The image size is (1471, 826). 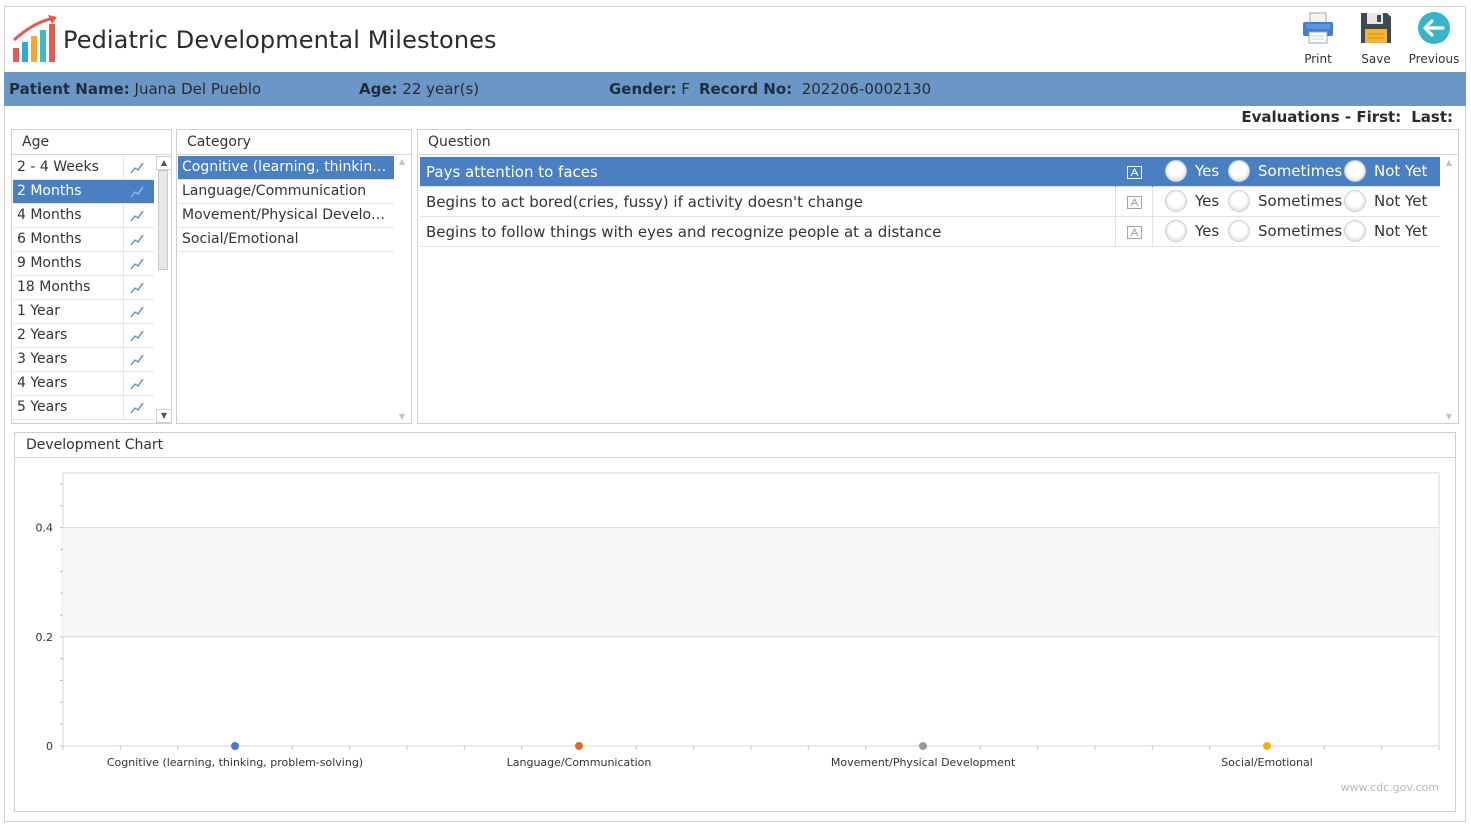 I want to click on age-list-item: 2 Months, so click(x=83, y=192).